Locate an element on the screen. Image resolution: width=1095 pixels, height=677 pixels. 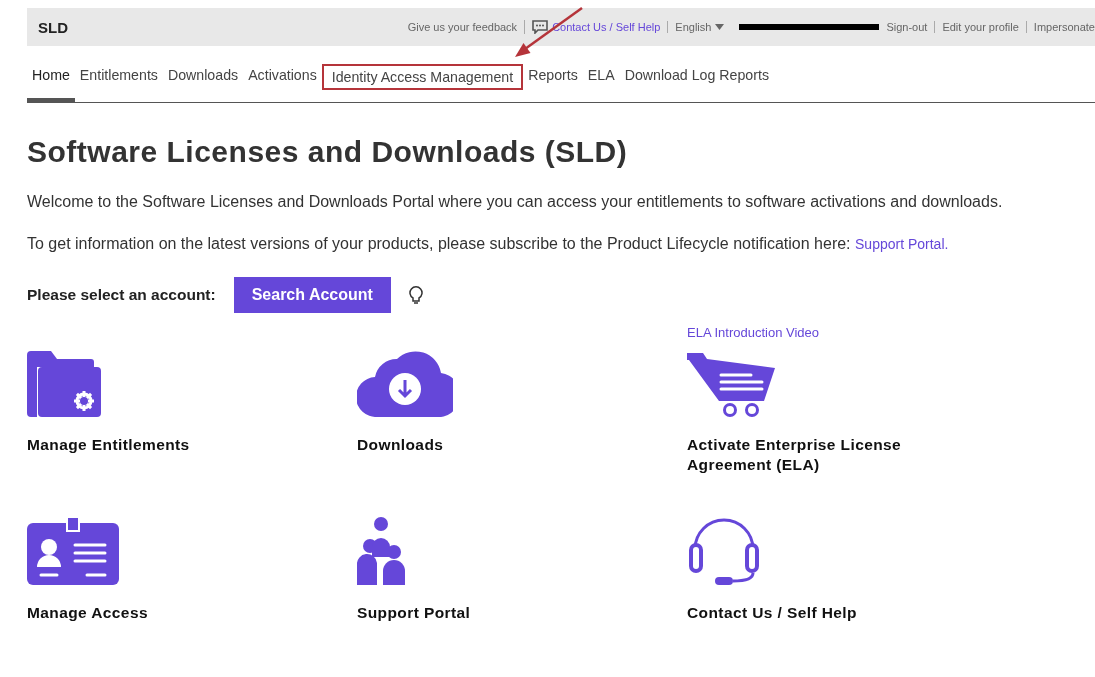
tile-label: Manage Entitlements is located at coordinates (147, 445).